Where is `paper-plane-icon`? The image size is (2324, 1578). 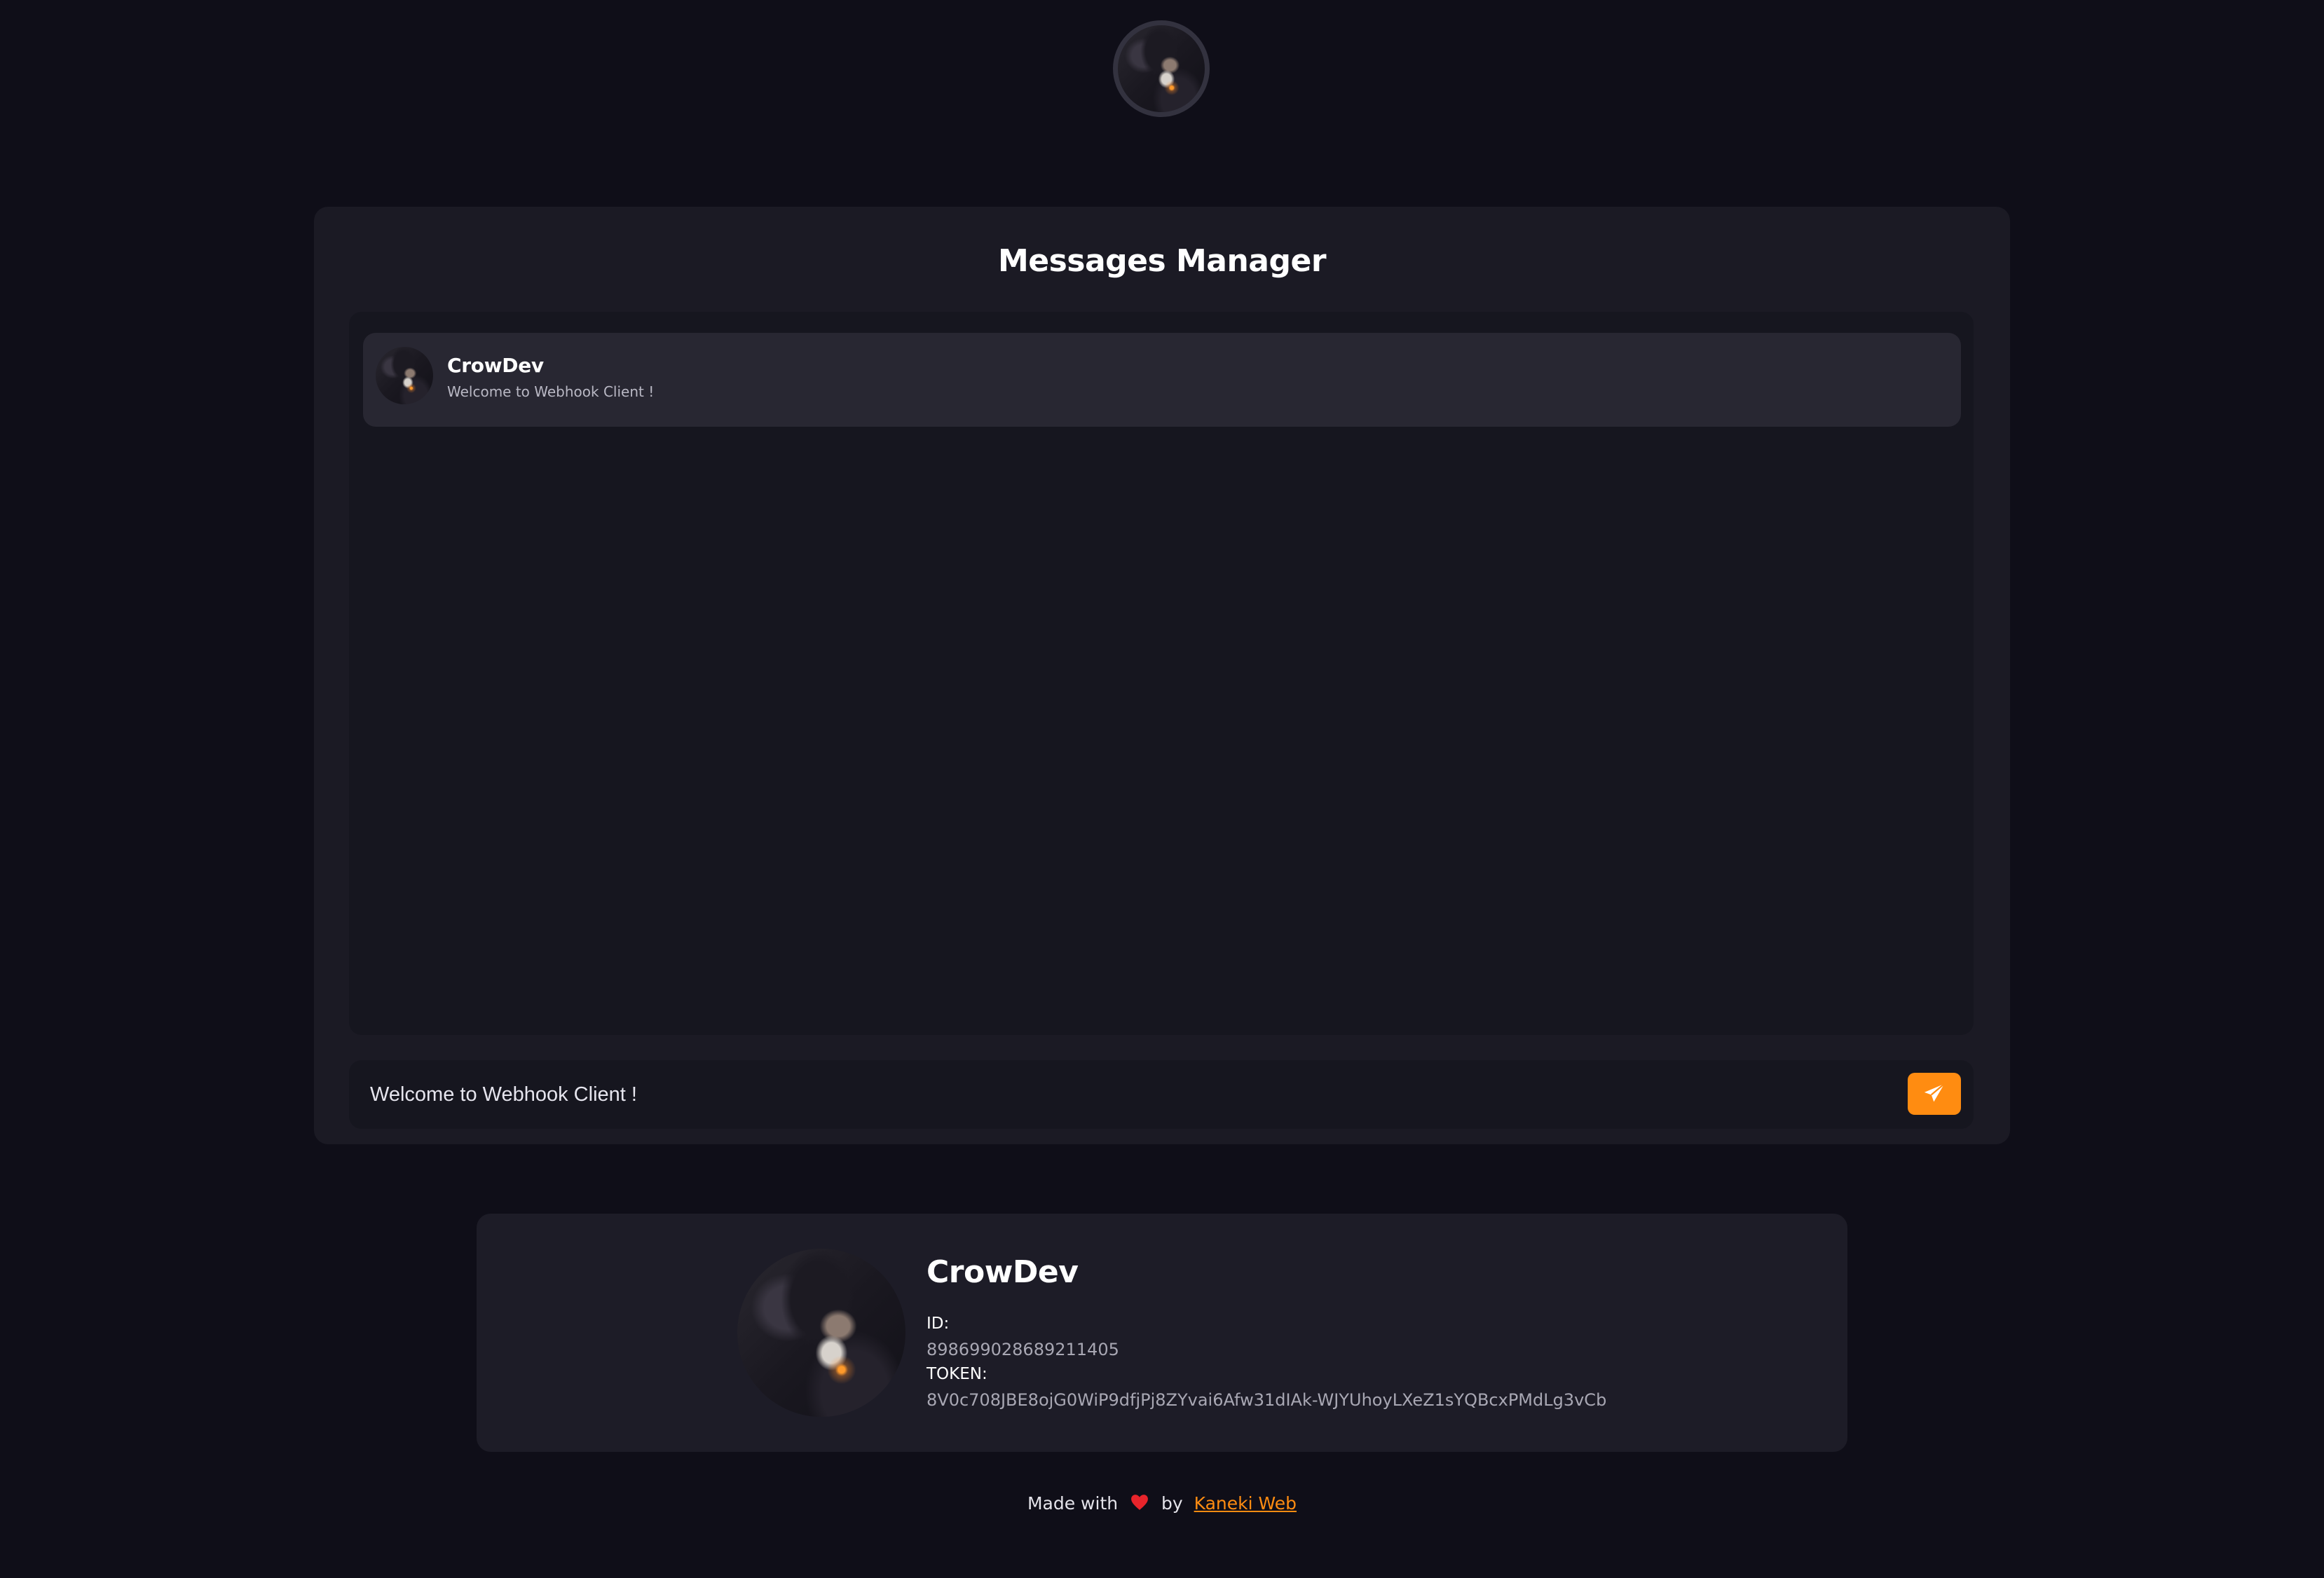 paper-plane-icon is located at coordinates (1934, 1094).